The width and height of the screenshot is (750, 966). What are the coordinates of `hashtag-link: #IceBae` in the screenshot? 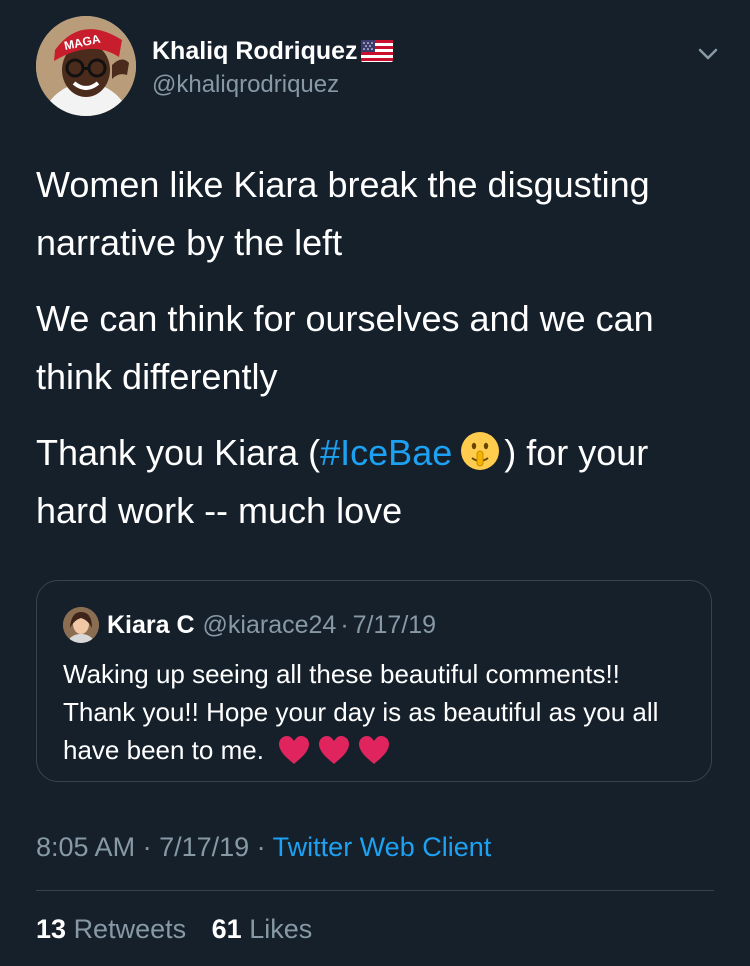 It's located at (386, 452).